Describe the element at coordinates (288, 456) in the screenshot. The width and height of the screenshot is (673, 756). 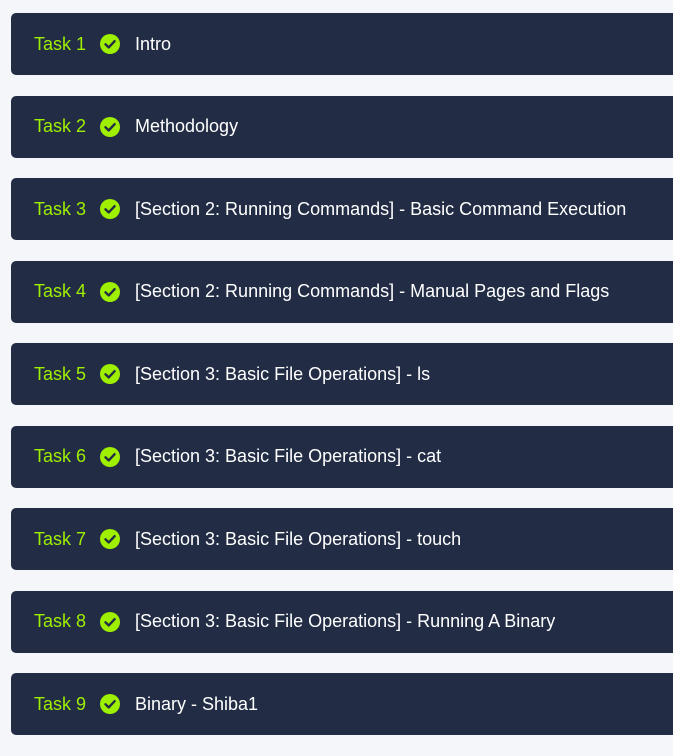
I see `task-title: [Section 3: Basic File Operations] - cat` at that location.